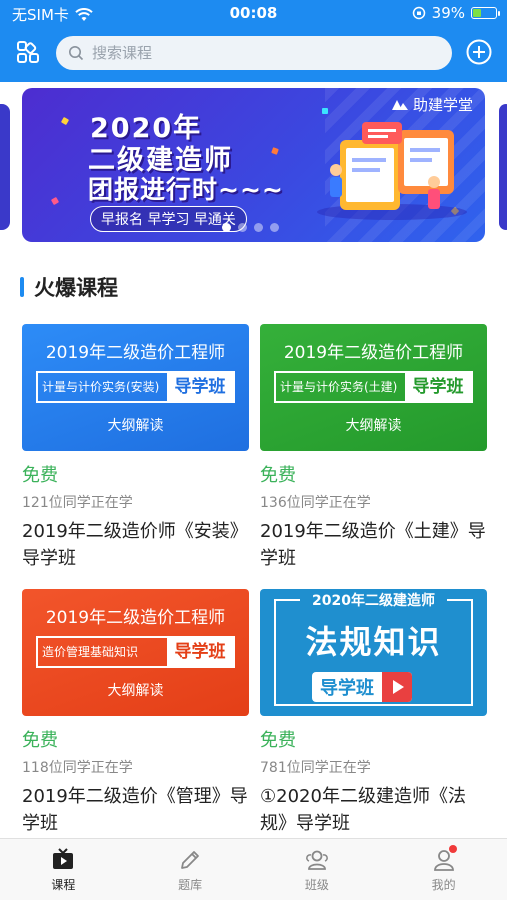  Describe the element at coordinates (135, 810) in the screenshot. I see `course-title: 2019年二级造价《管理》导学班` at that location.